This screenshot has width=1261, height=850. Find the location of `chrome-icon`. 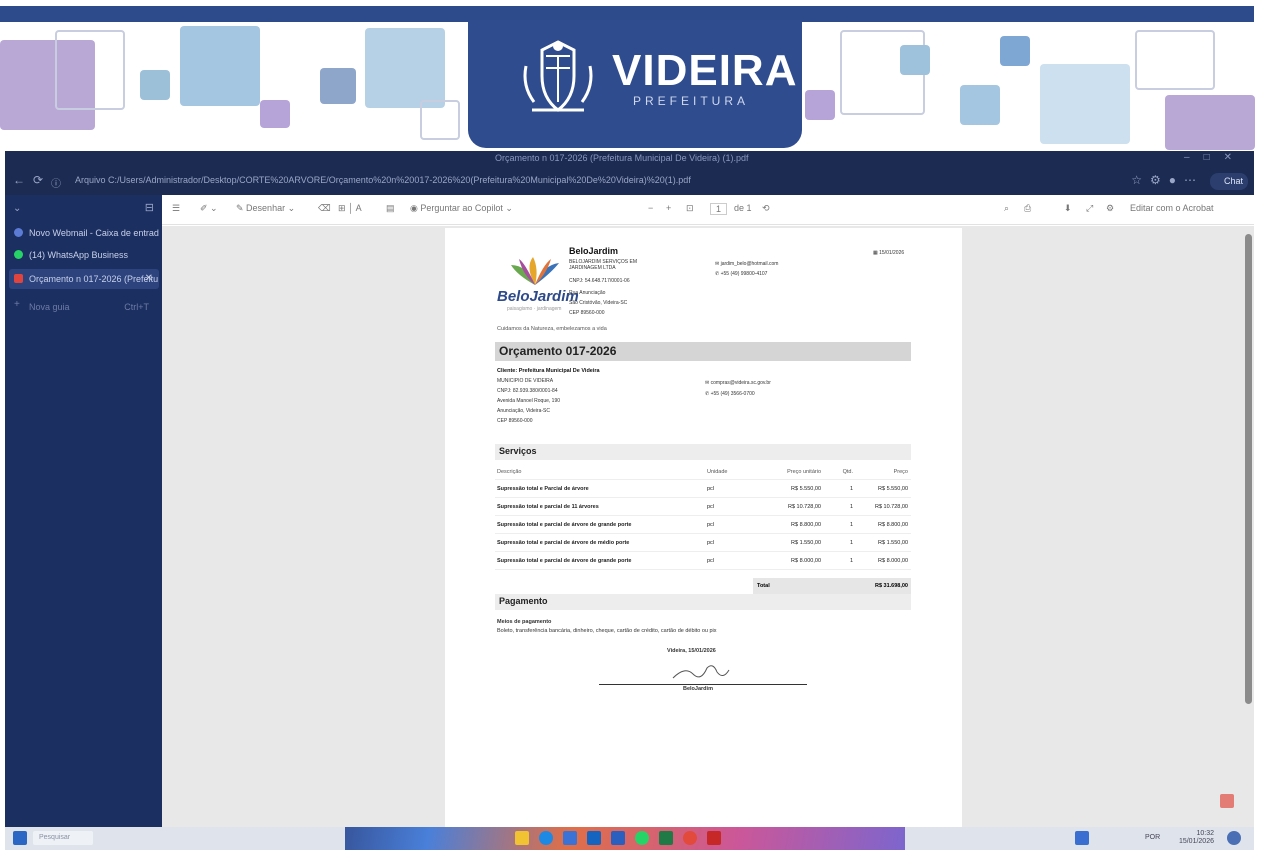

chrome-icon is located at coordinates (690, 838).